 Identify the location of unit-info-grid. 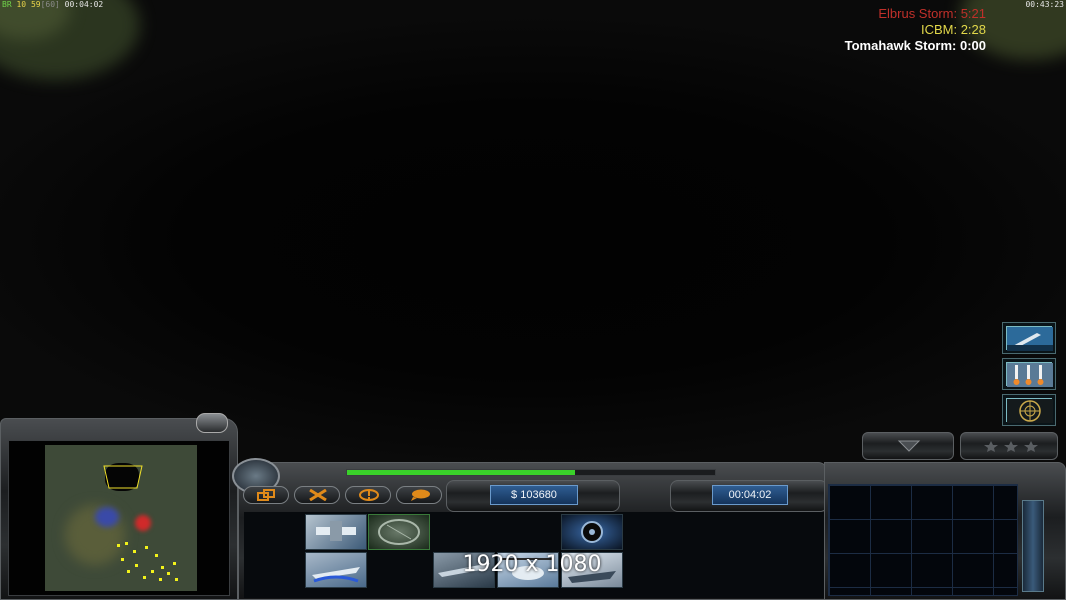
(923, 540).